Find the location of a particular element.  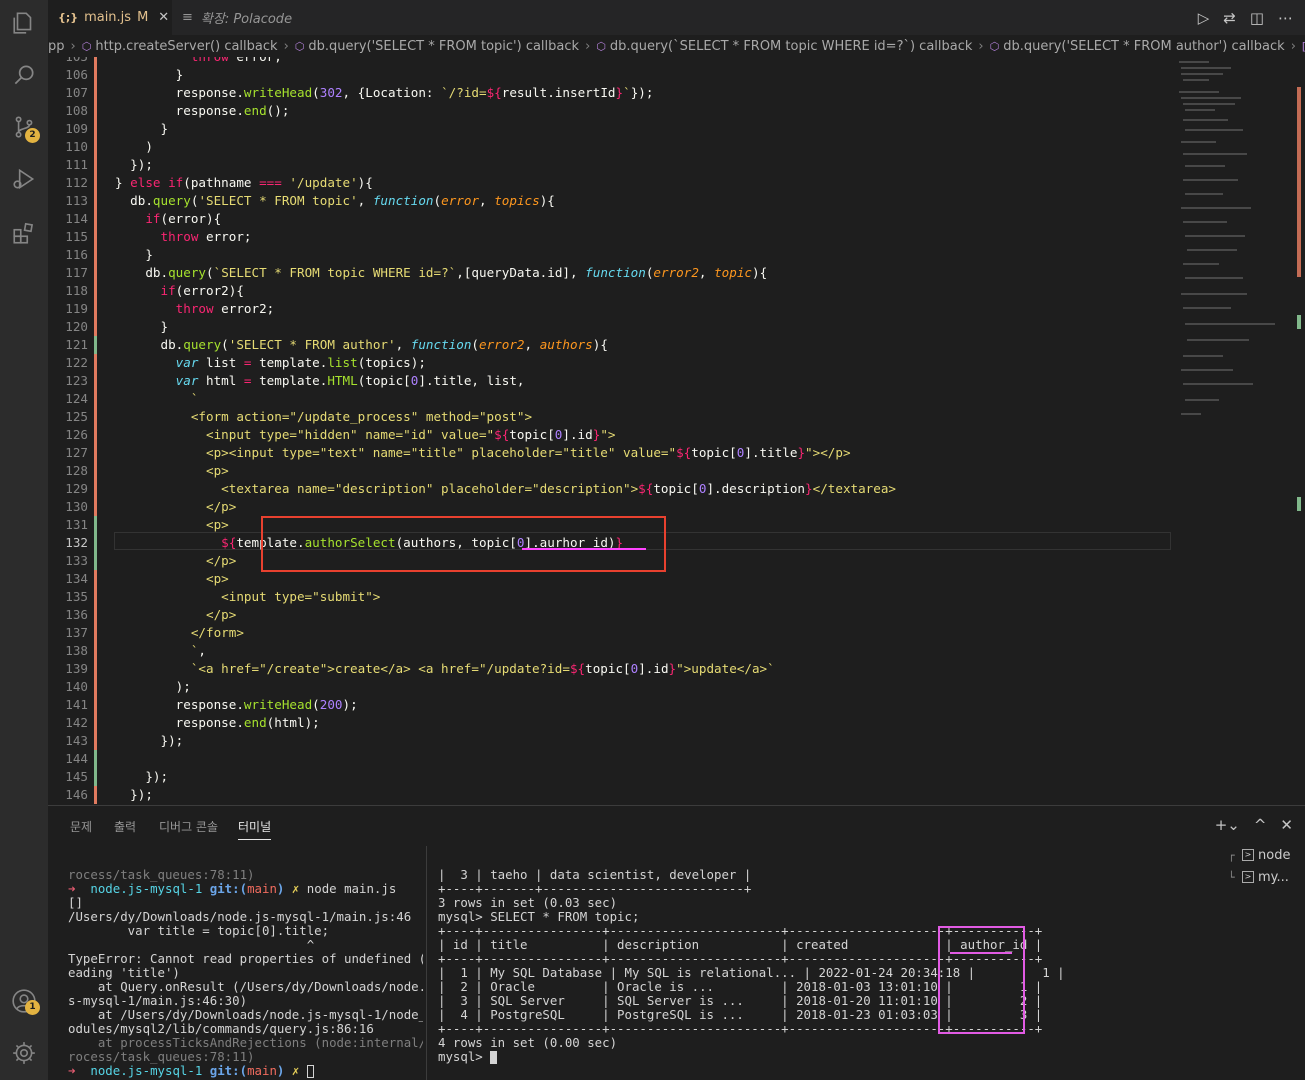

line-number: 116 is located at coordinates (76, 254).